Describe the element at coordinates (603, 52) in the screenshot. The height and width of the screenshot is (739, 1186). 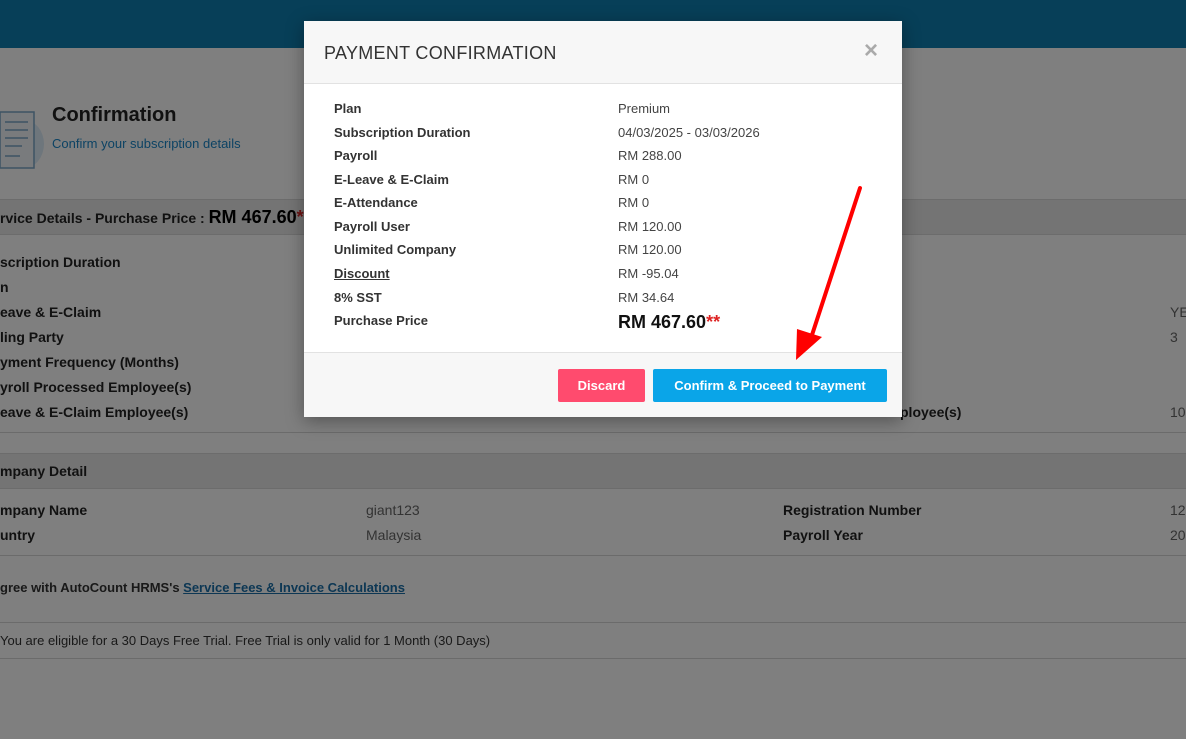
I see `modal-header: PAYMENT CONFIRMATION ×` at that location.